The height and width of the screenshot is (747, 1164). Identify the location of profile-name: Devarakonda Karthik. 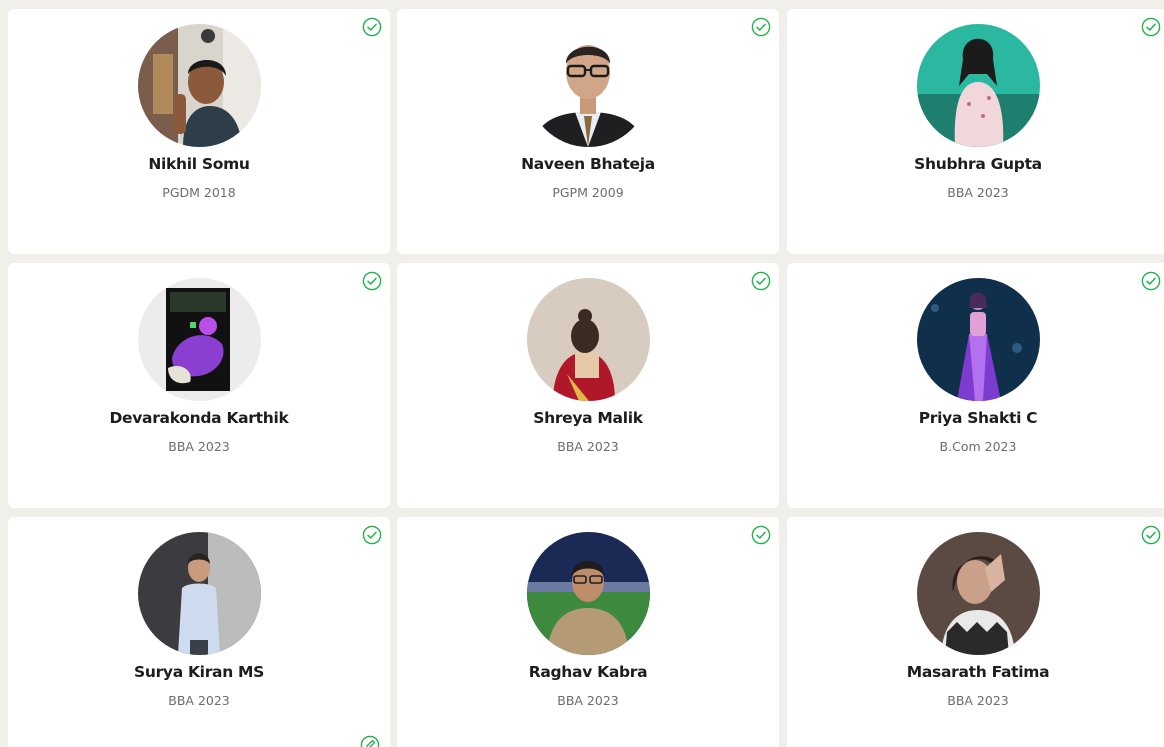
(199, 418).